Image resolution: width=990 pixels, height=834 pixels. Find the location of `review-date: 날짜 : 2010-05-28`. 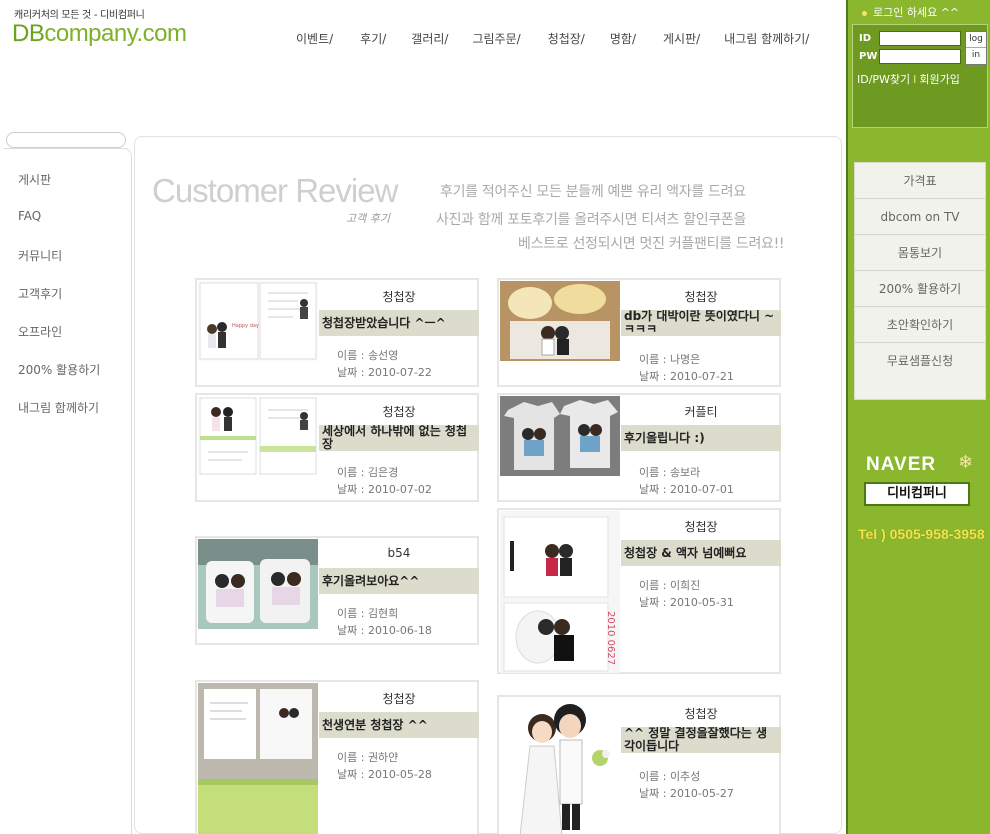

review-date: 날짜 : 2010-05-28 is located at coordinates (384, 774).